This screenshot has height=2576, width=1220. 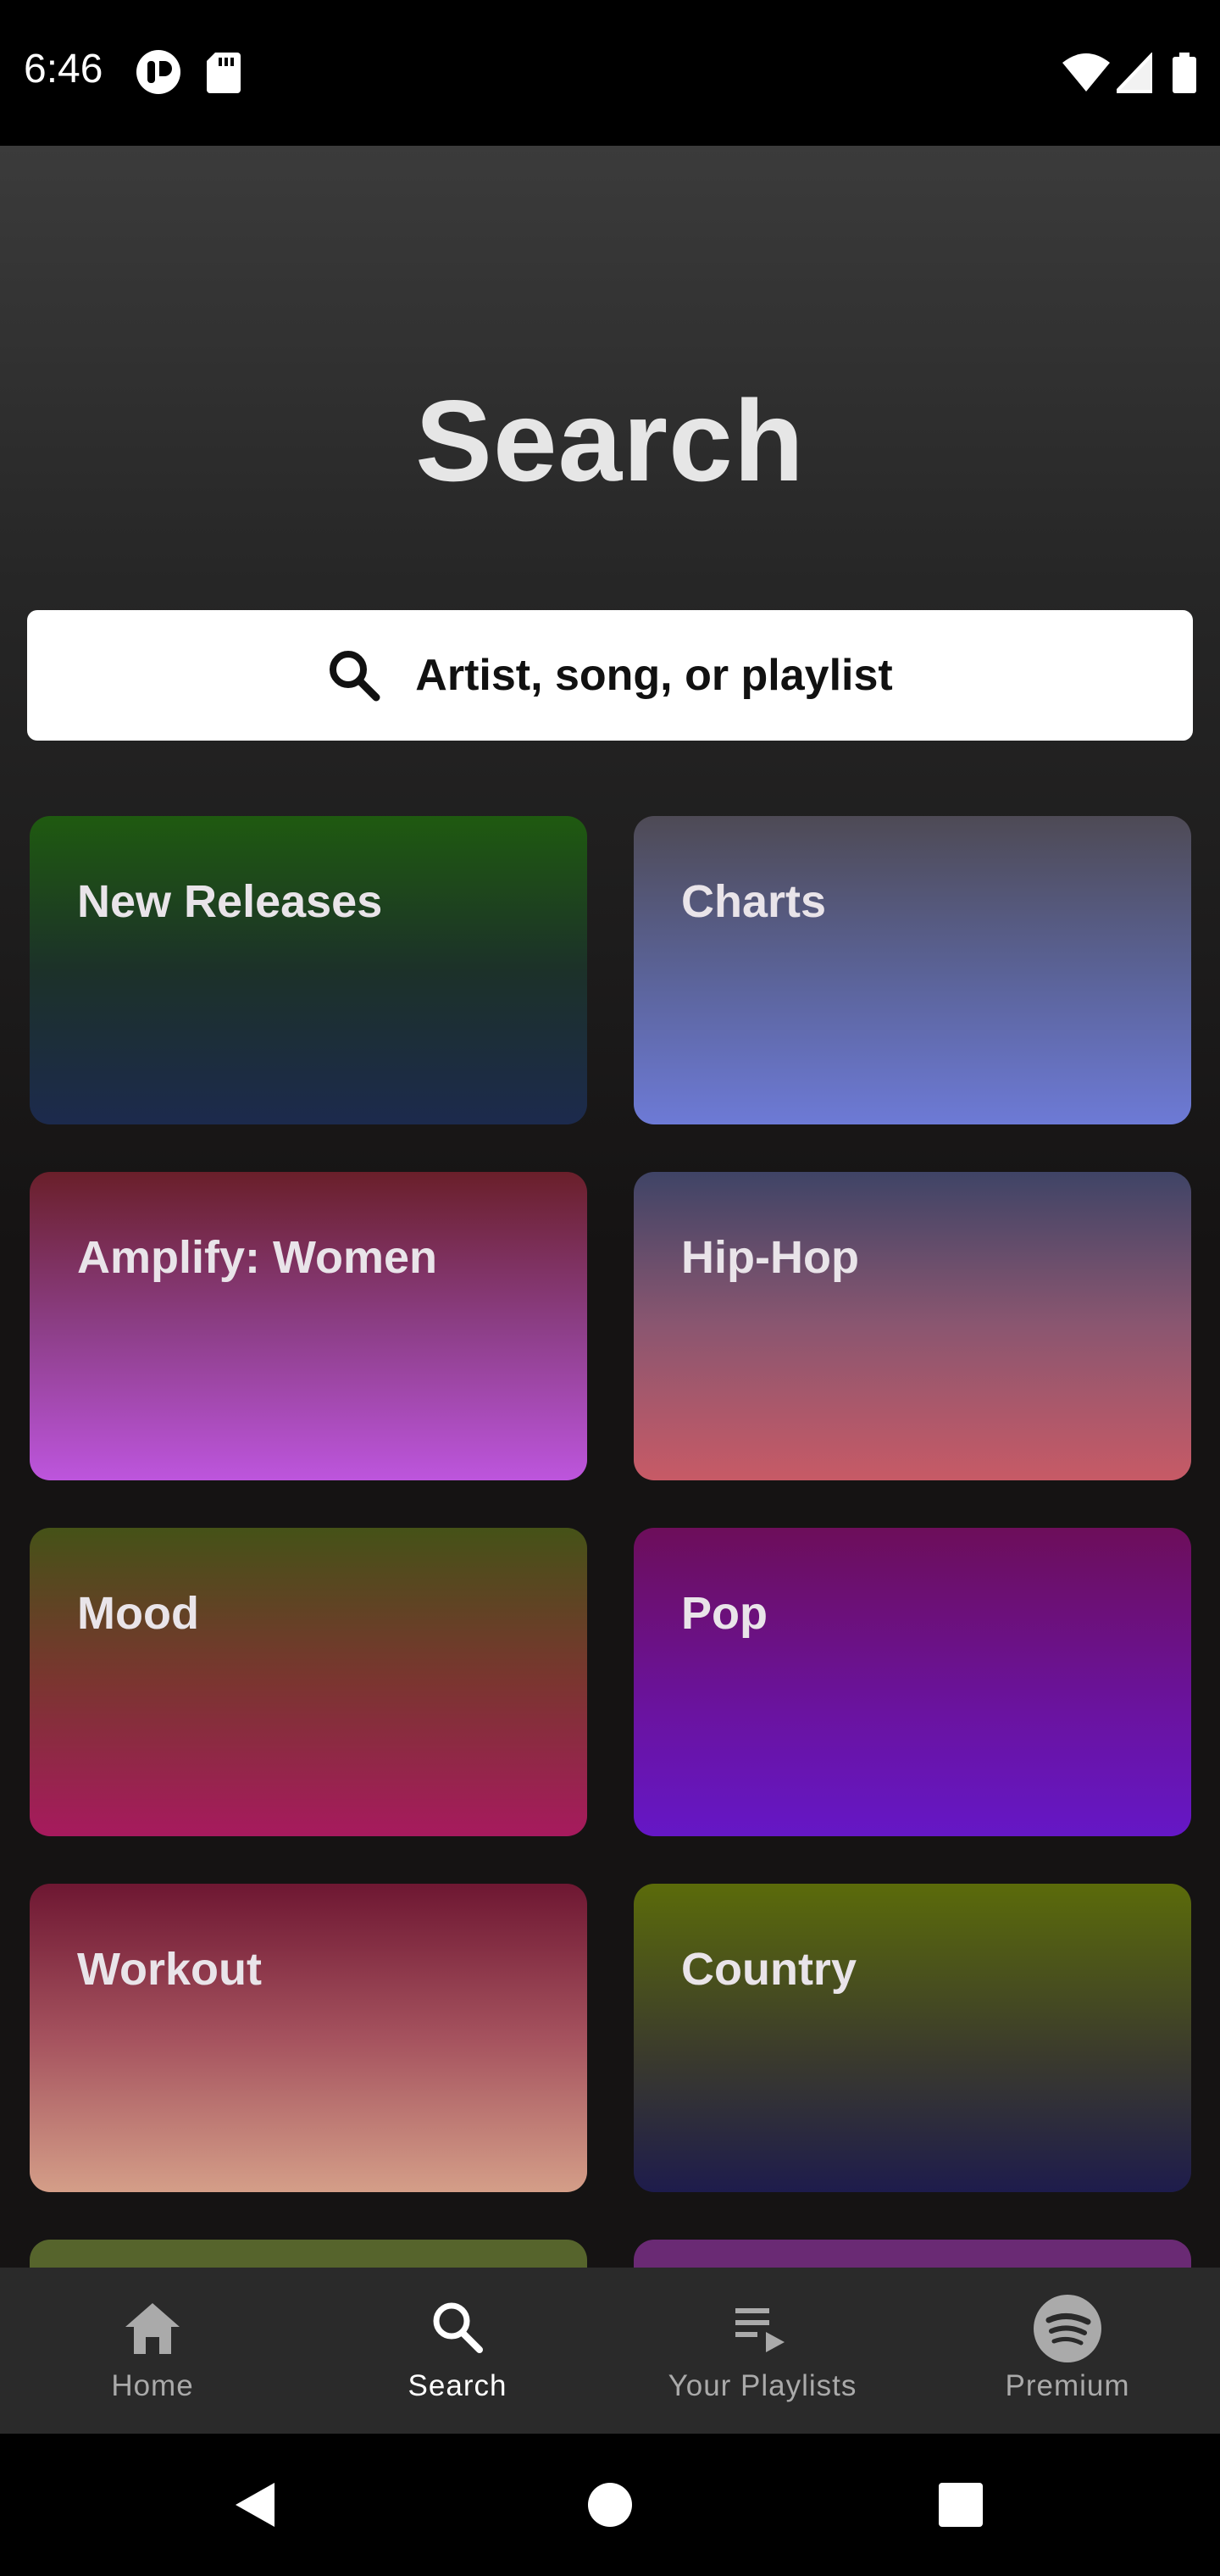 What do you see at coordinates (169, 1969) in the screenshot?
I see `category-label: Workout` at bounding box center [169, 1969].